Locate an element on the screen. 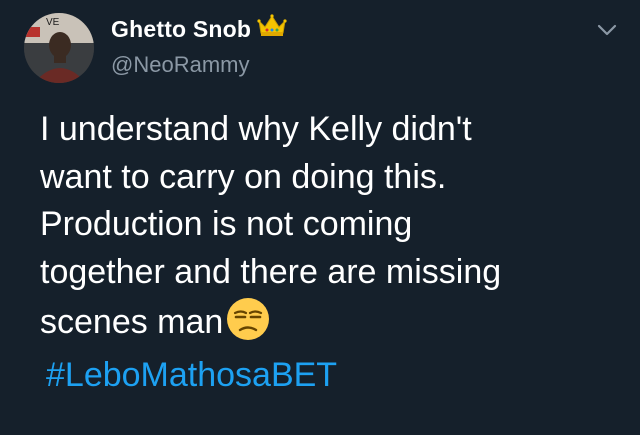 This screenshot has width=640, height=435. tweet-text-line: together and there are missing is located at coordinates (271, 271).